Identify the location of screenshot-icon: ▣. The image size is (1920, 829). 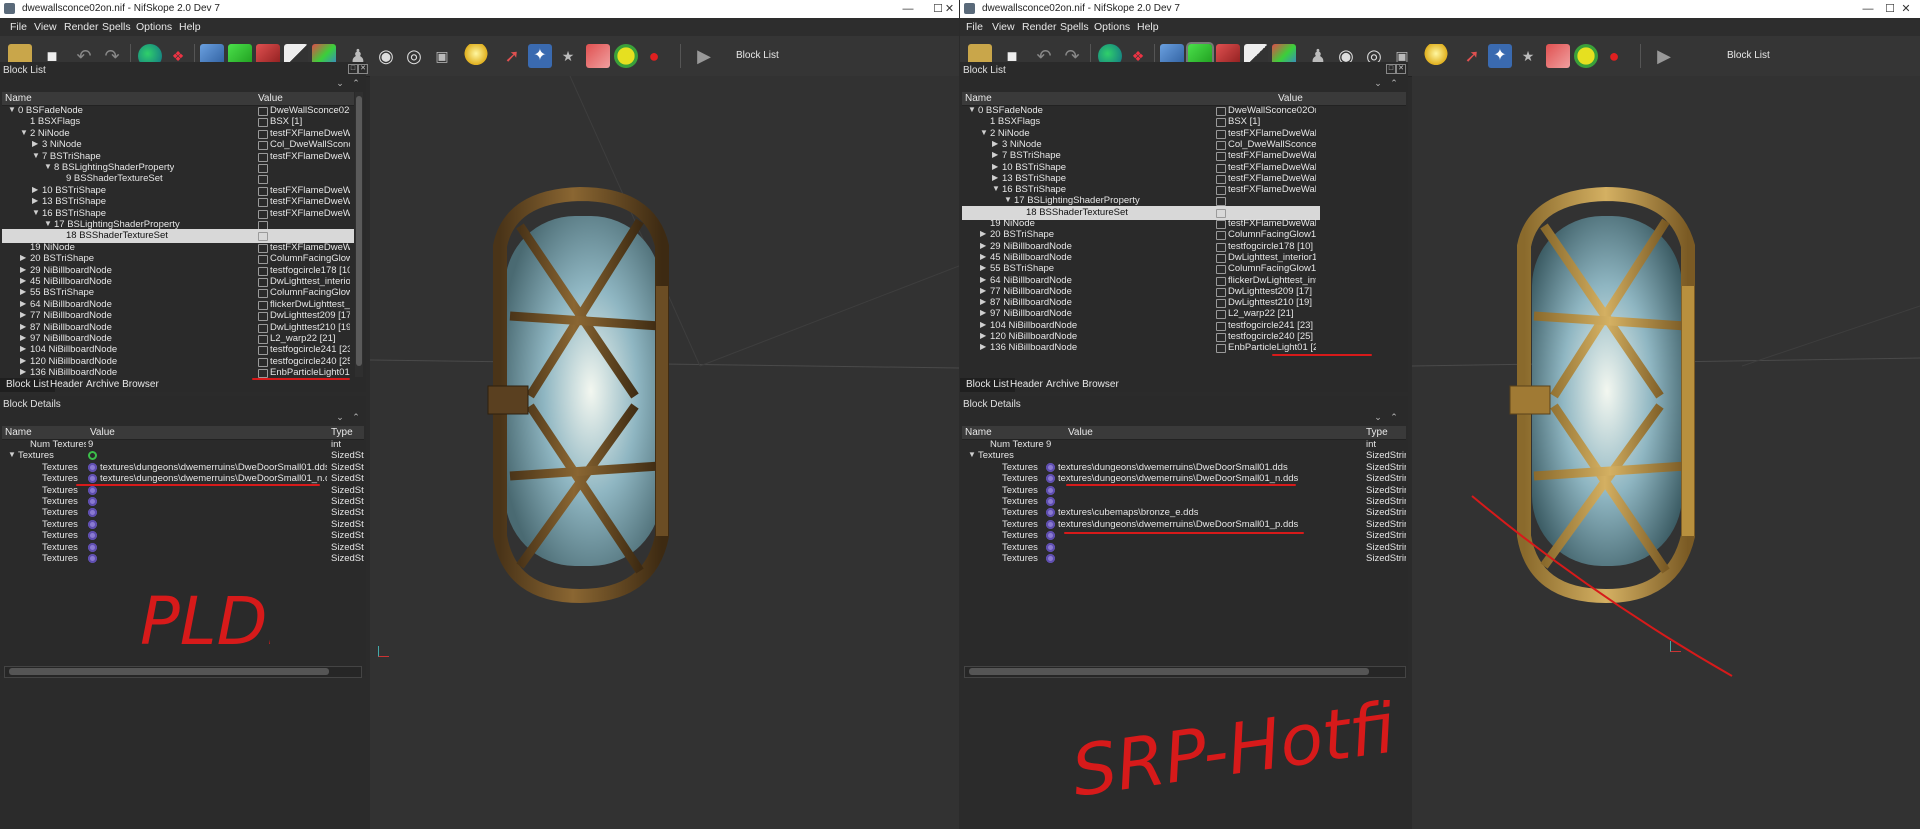
(442, 56).